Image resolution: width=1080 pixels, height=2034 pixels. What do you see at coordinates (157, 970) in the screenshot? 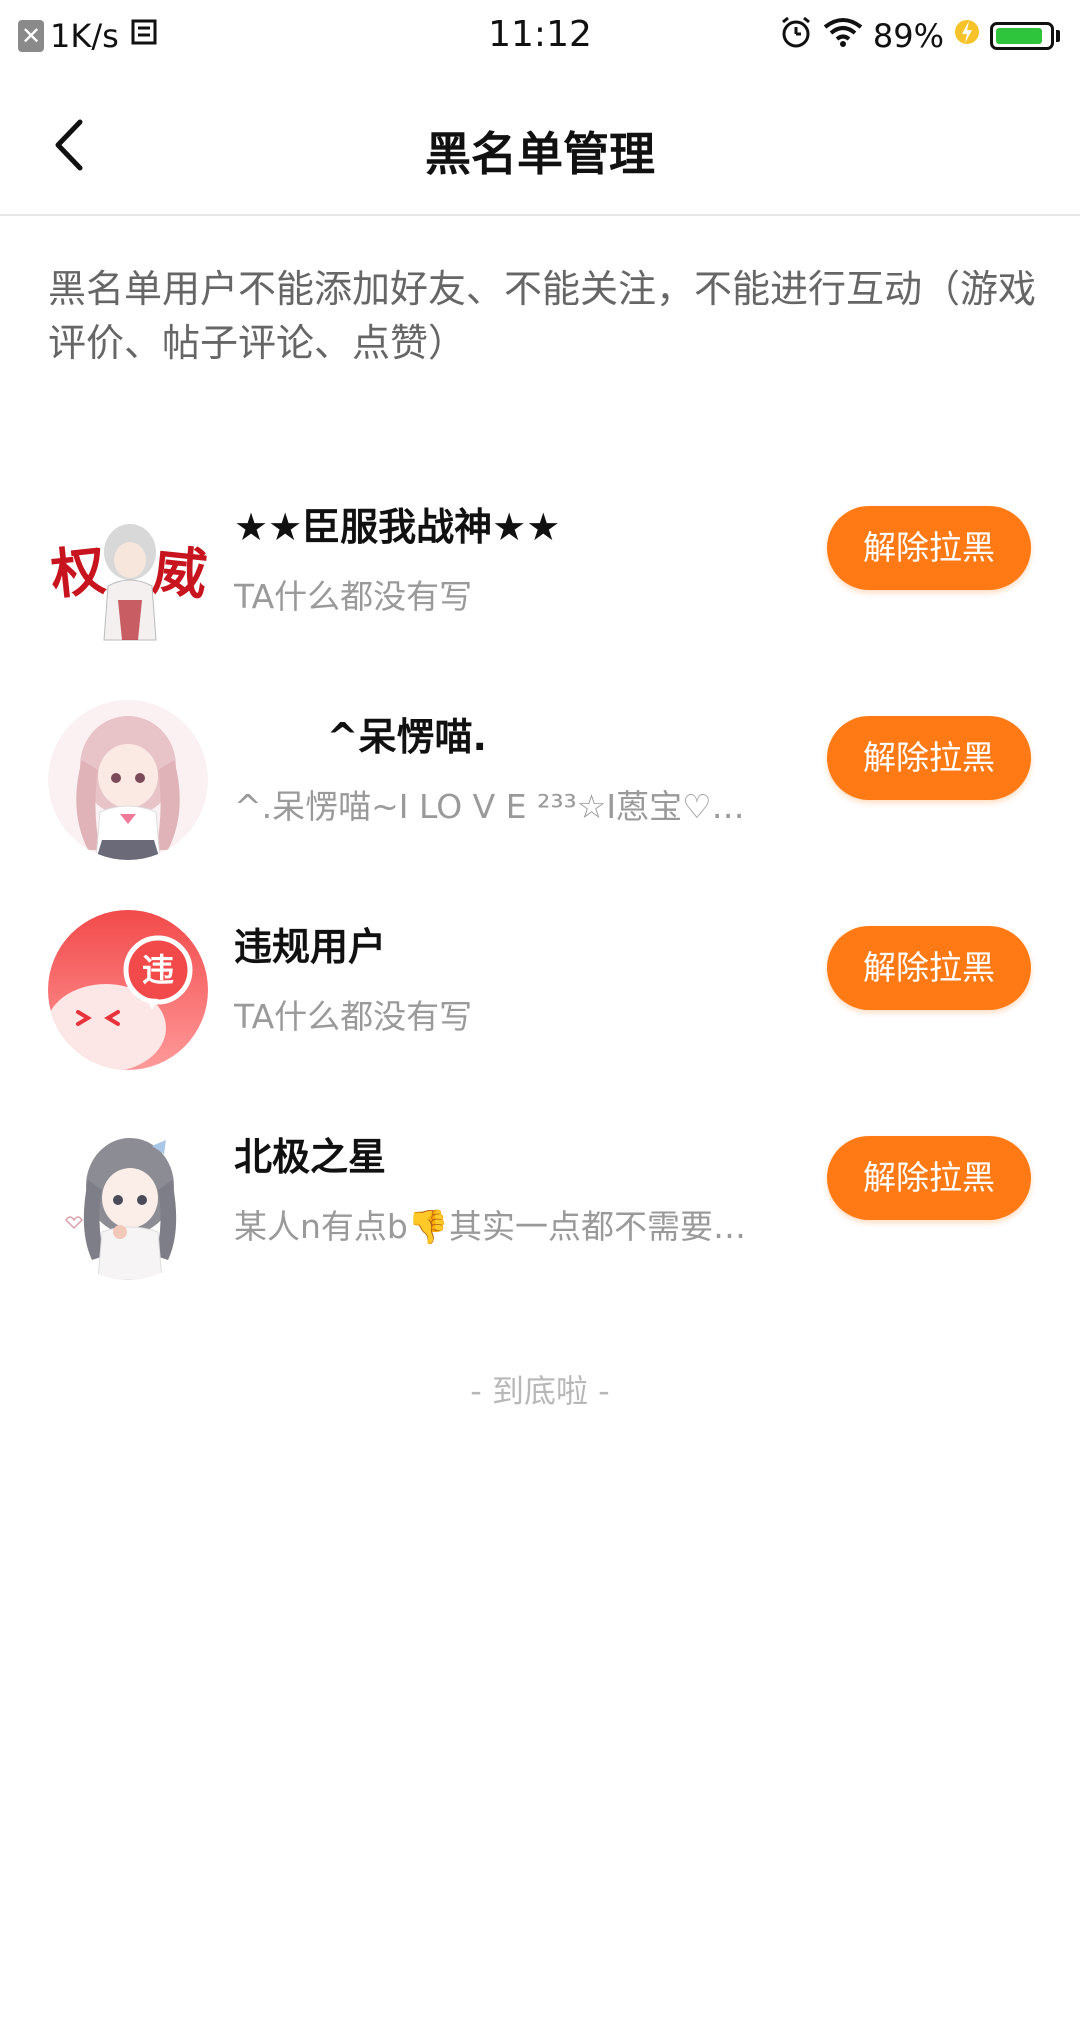
I see `violation-badge: 违` at bounding box center [157, 970].